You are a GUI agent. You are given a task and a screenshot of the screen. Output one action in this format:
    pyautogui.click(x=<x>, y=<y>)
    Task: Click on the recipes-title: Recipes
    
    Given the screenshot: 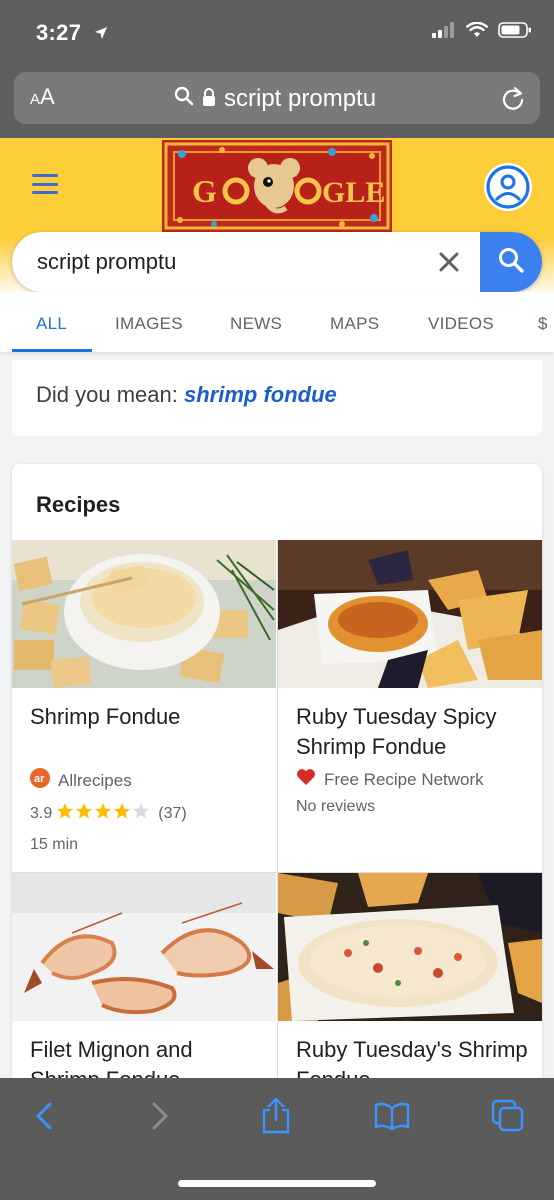 What is the action you would take?
    pyautogui.click(x=78, y=504)
    